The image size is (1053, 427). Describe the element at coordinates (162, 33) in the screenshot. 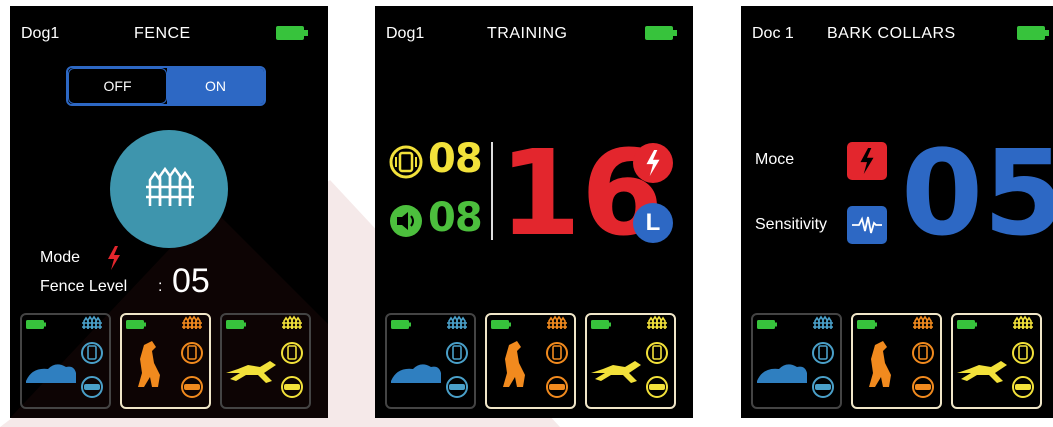

I see `screen-title: FENCE` at that location.